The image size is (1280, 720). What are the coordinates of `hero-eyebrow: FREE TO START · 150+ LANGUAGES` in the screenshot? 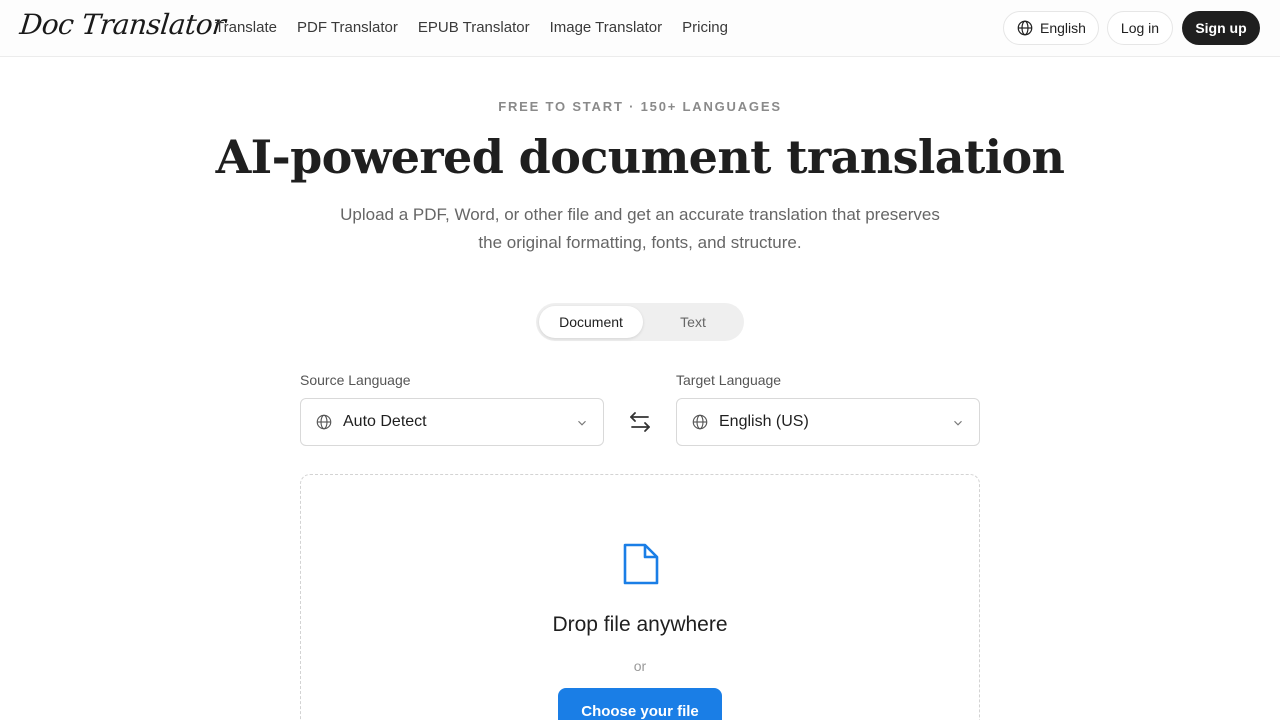 It's located at (640, 106).